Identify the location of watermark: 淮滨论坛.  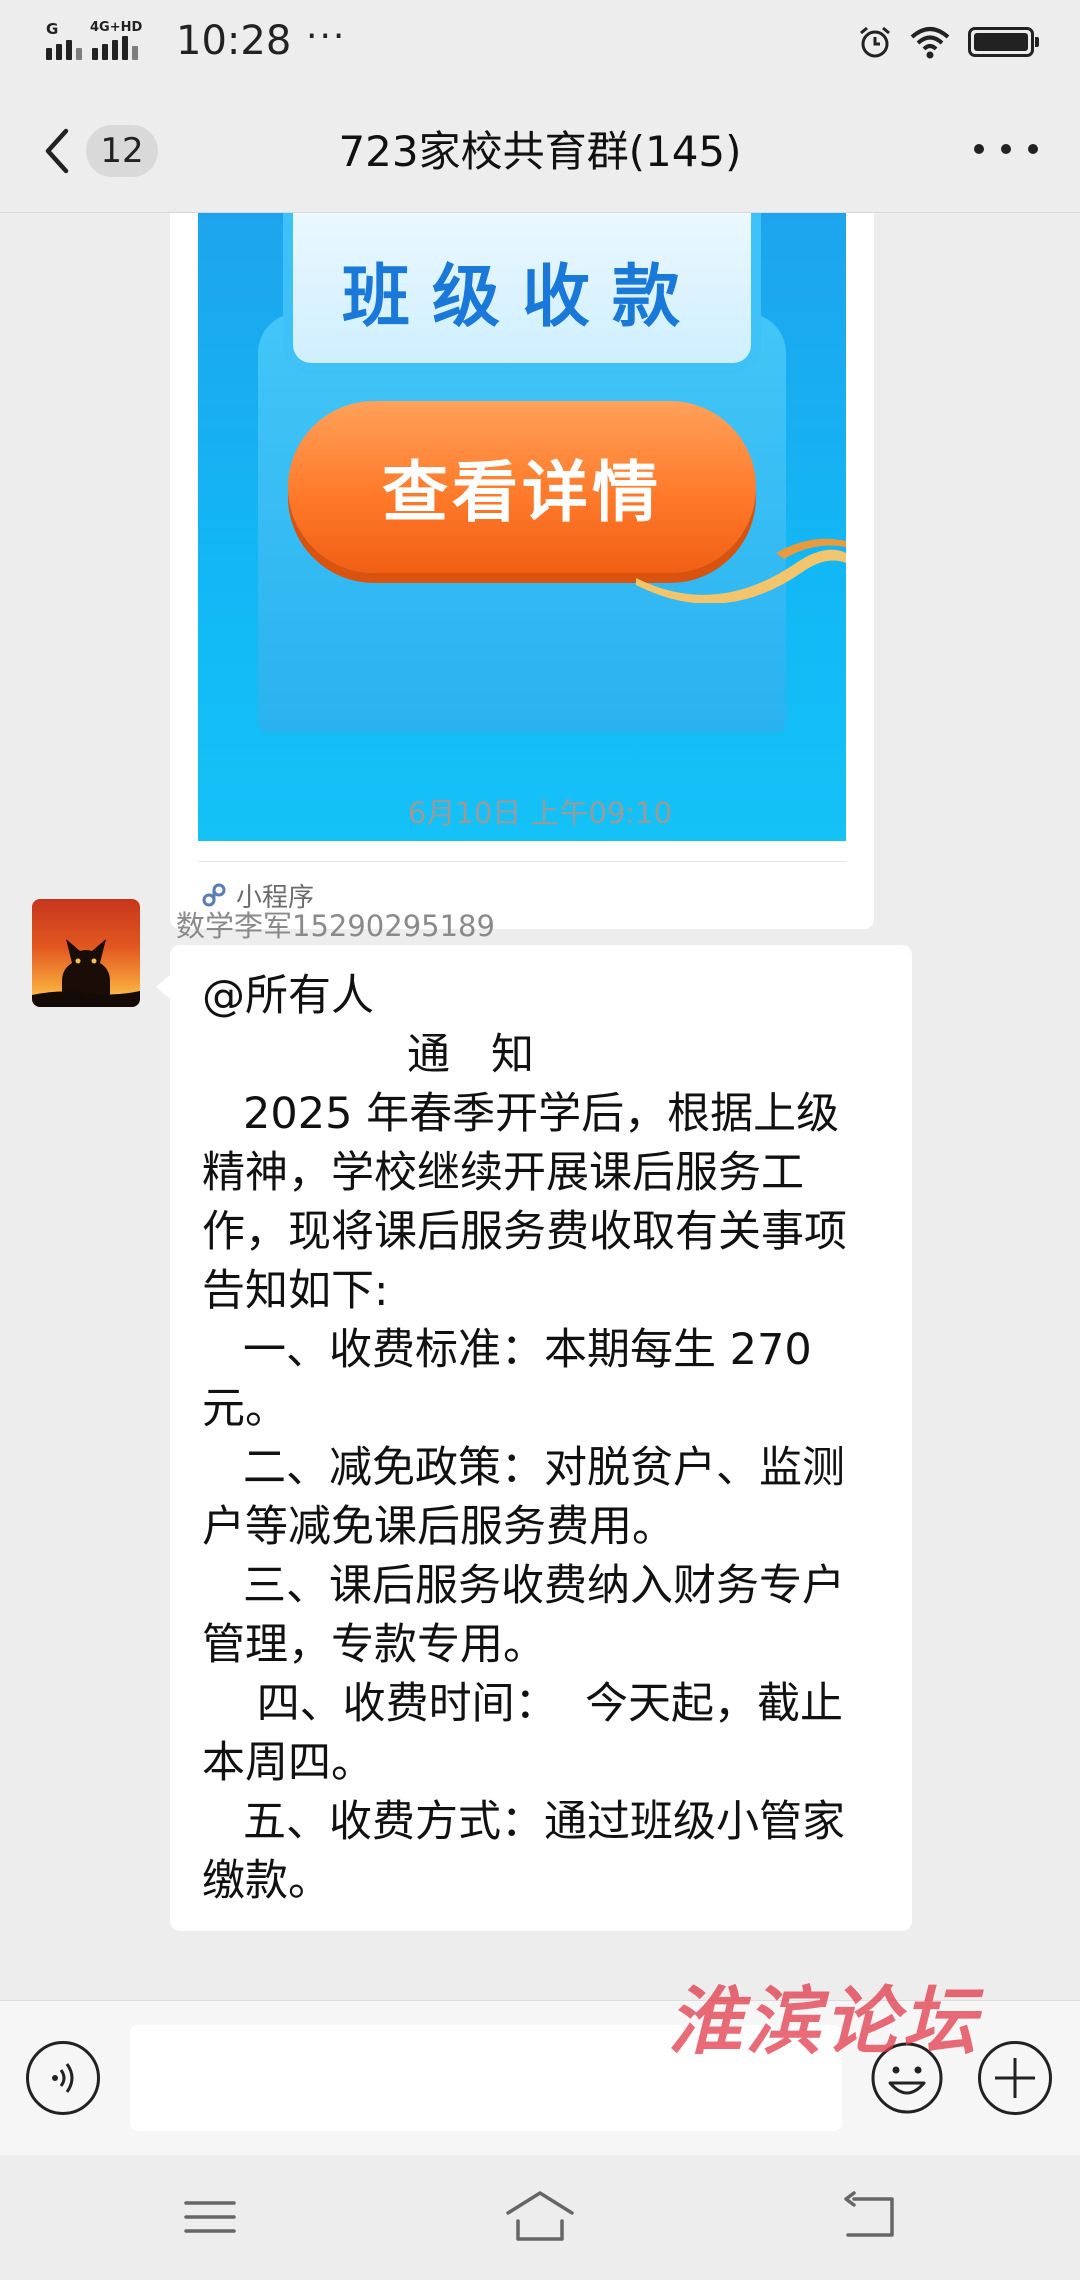
(824, 2022).